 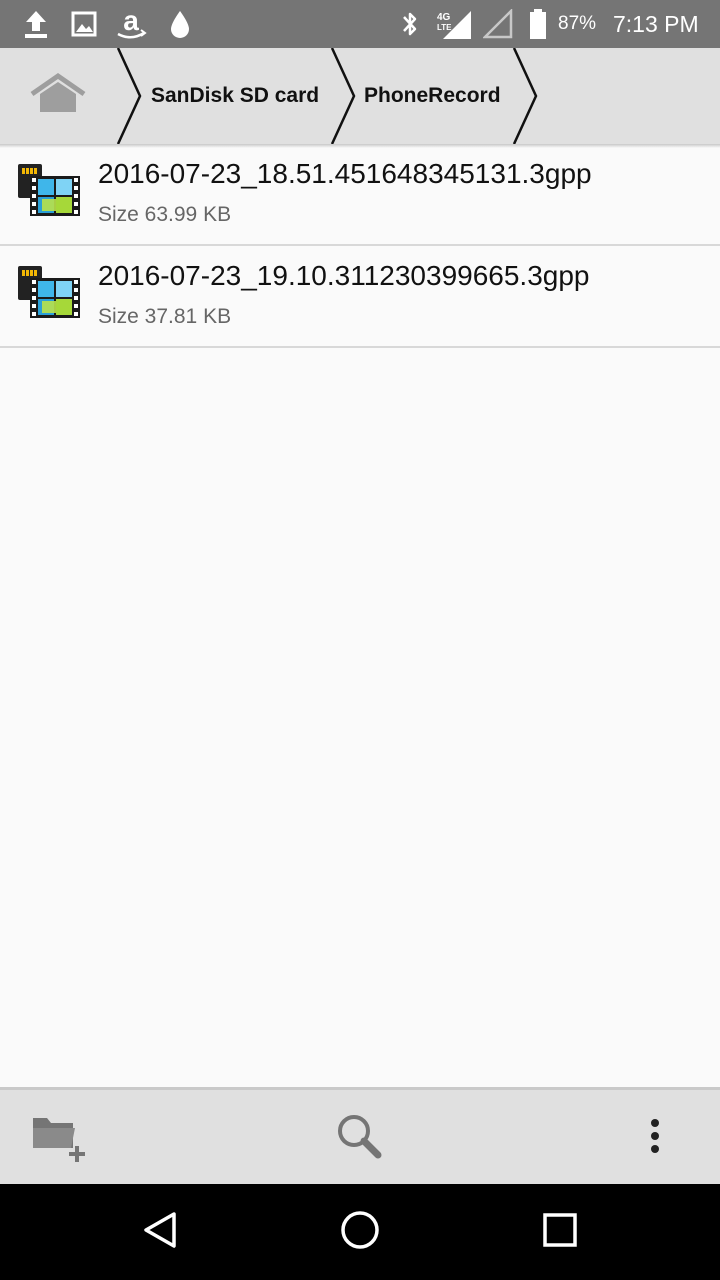 I want to click on more-options-button, so click(x=655, y=1138).